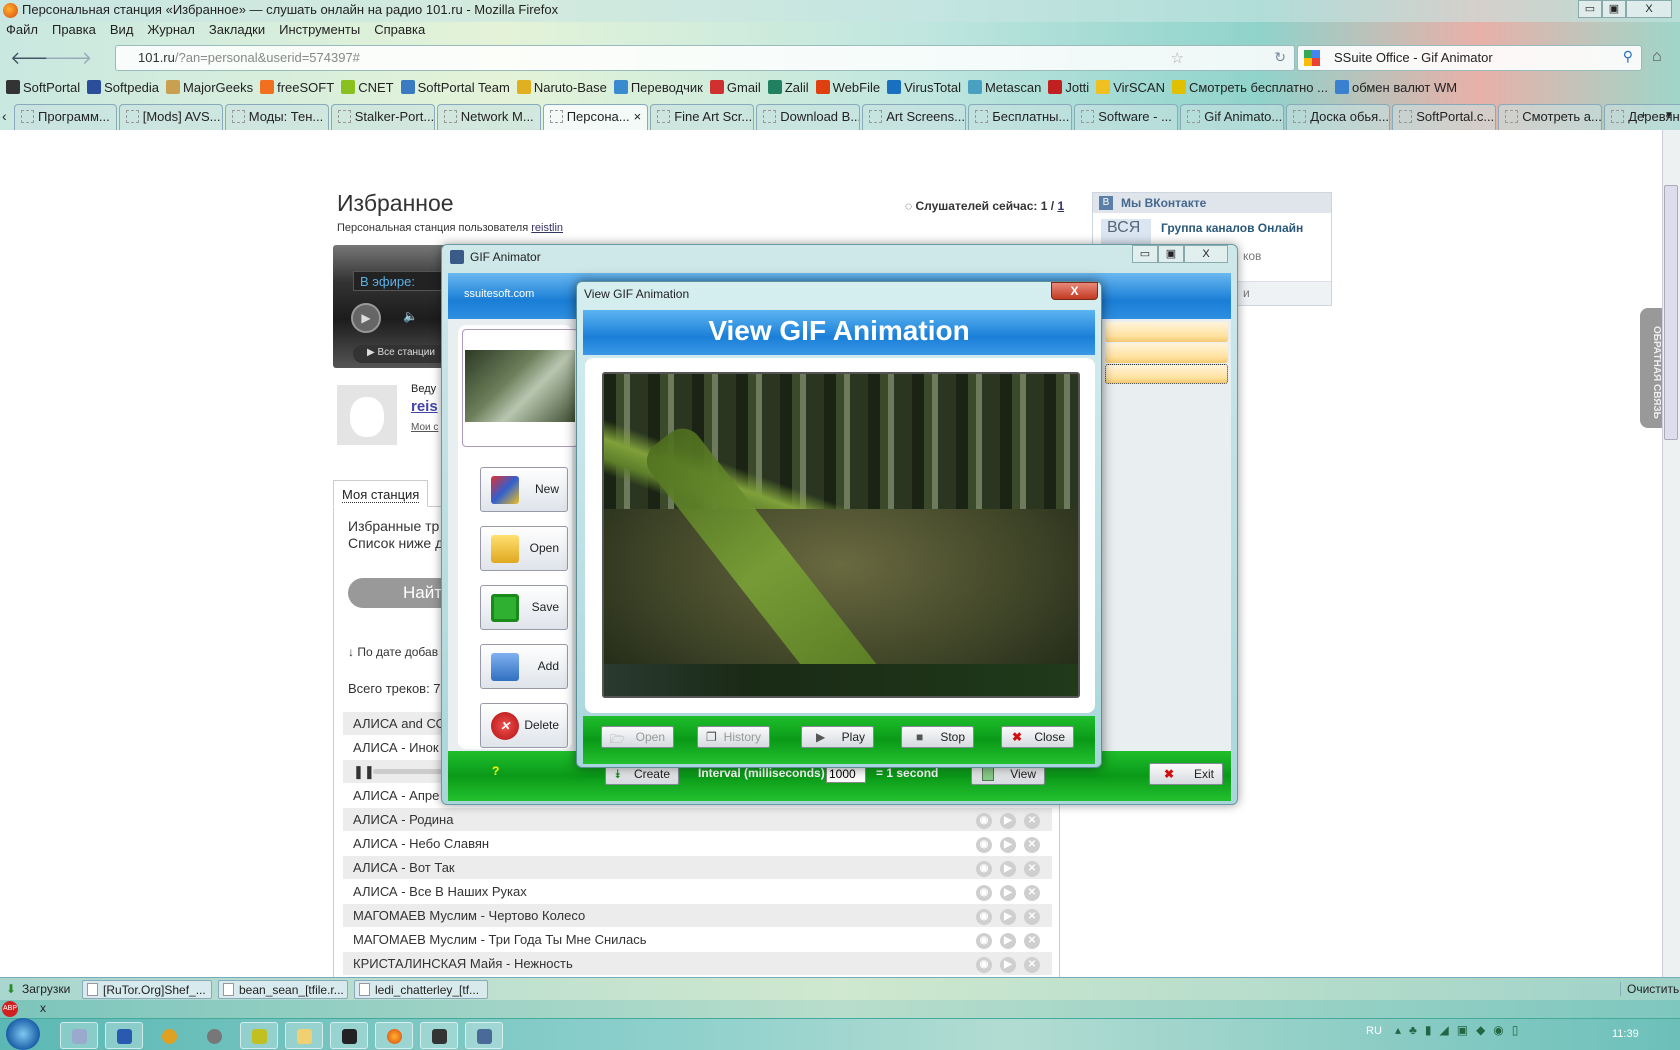 Image resolution: width=1680 pixels, height=1050 pixels. Describe the element at coordinates (1651, 368) in the screenshot. I see `feedback-tab: ОБРАТНАЯ СВЯЗЬ` at that location.